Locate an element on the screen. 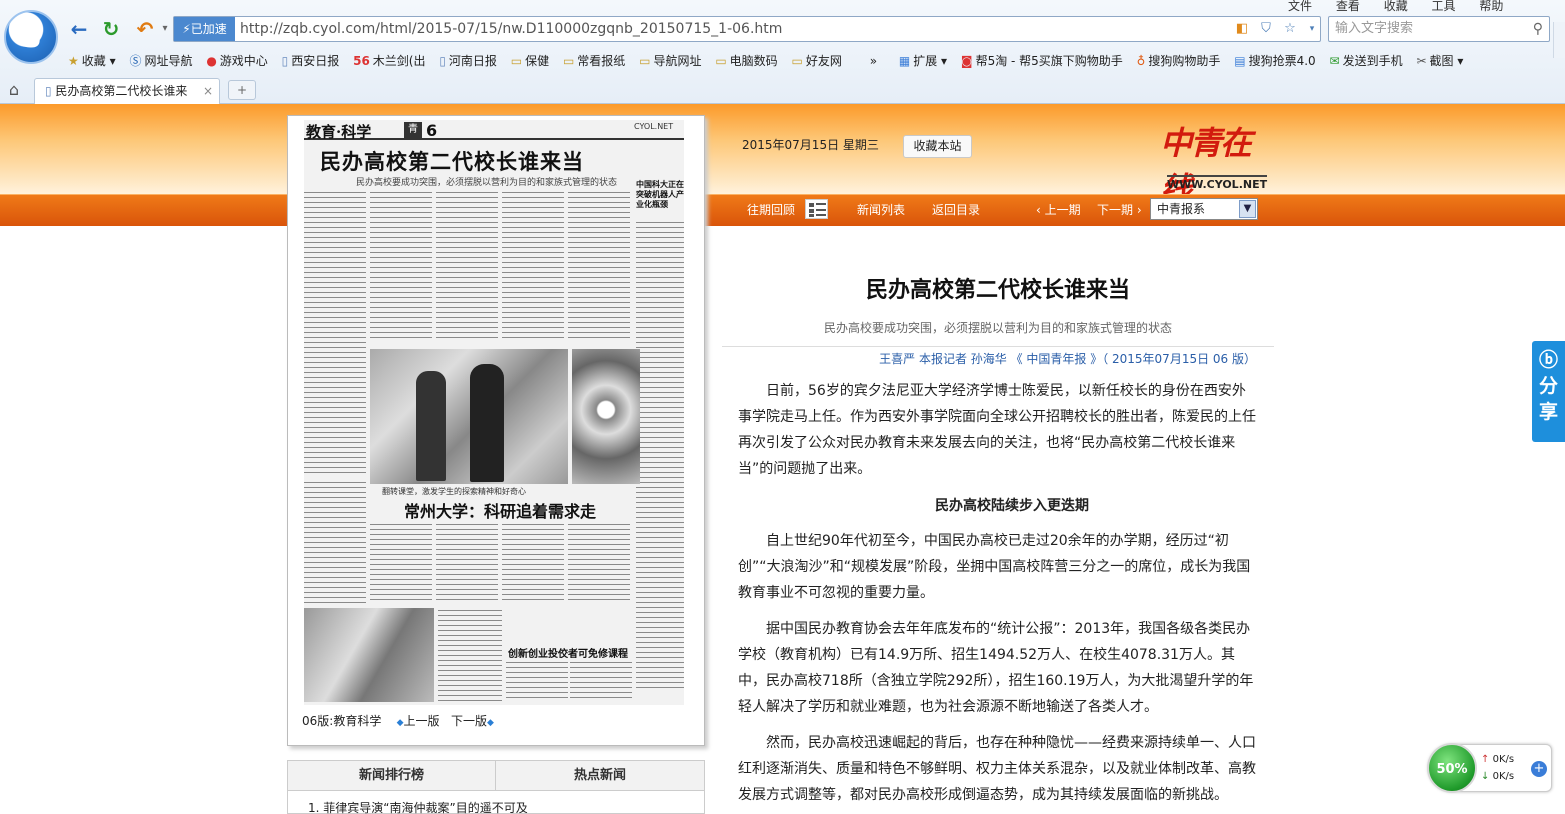  search-icon: ⚲ is located at coordinates (1538, 29).